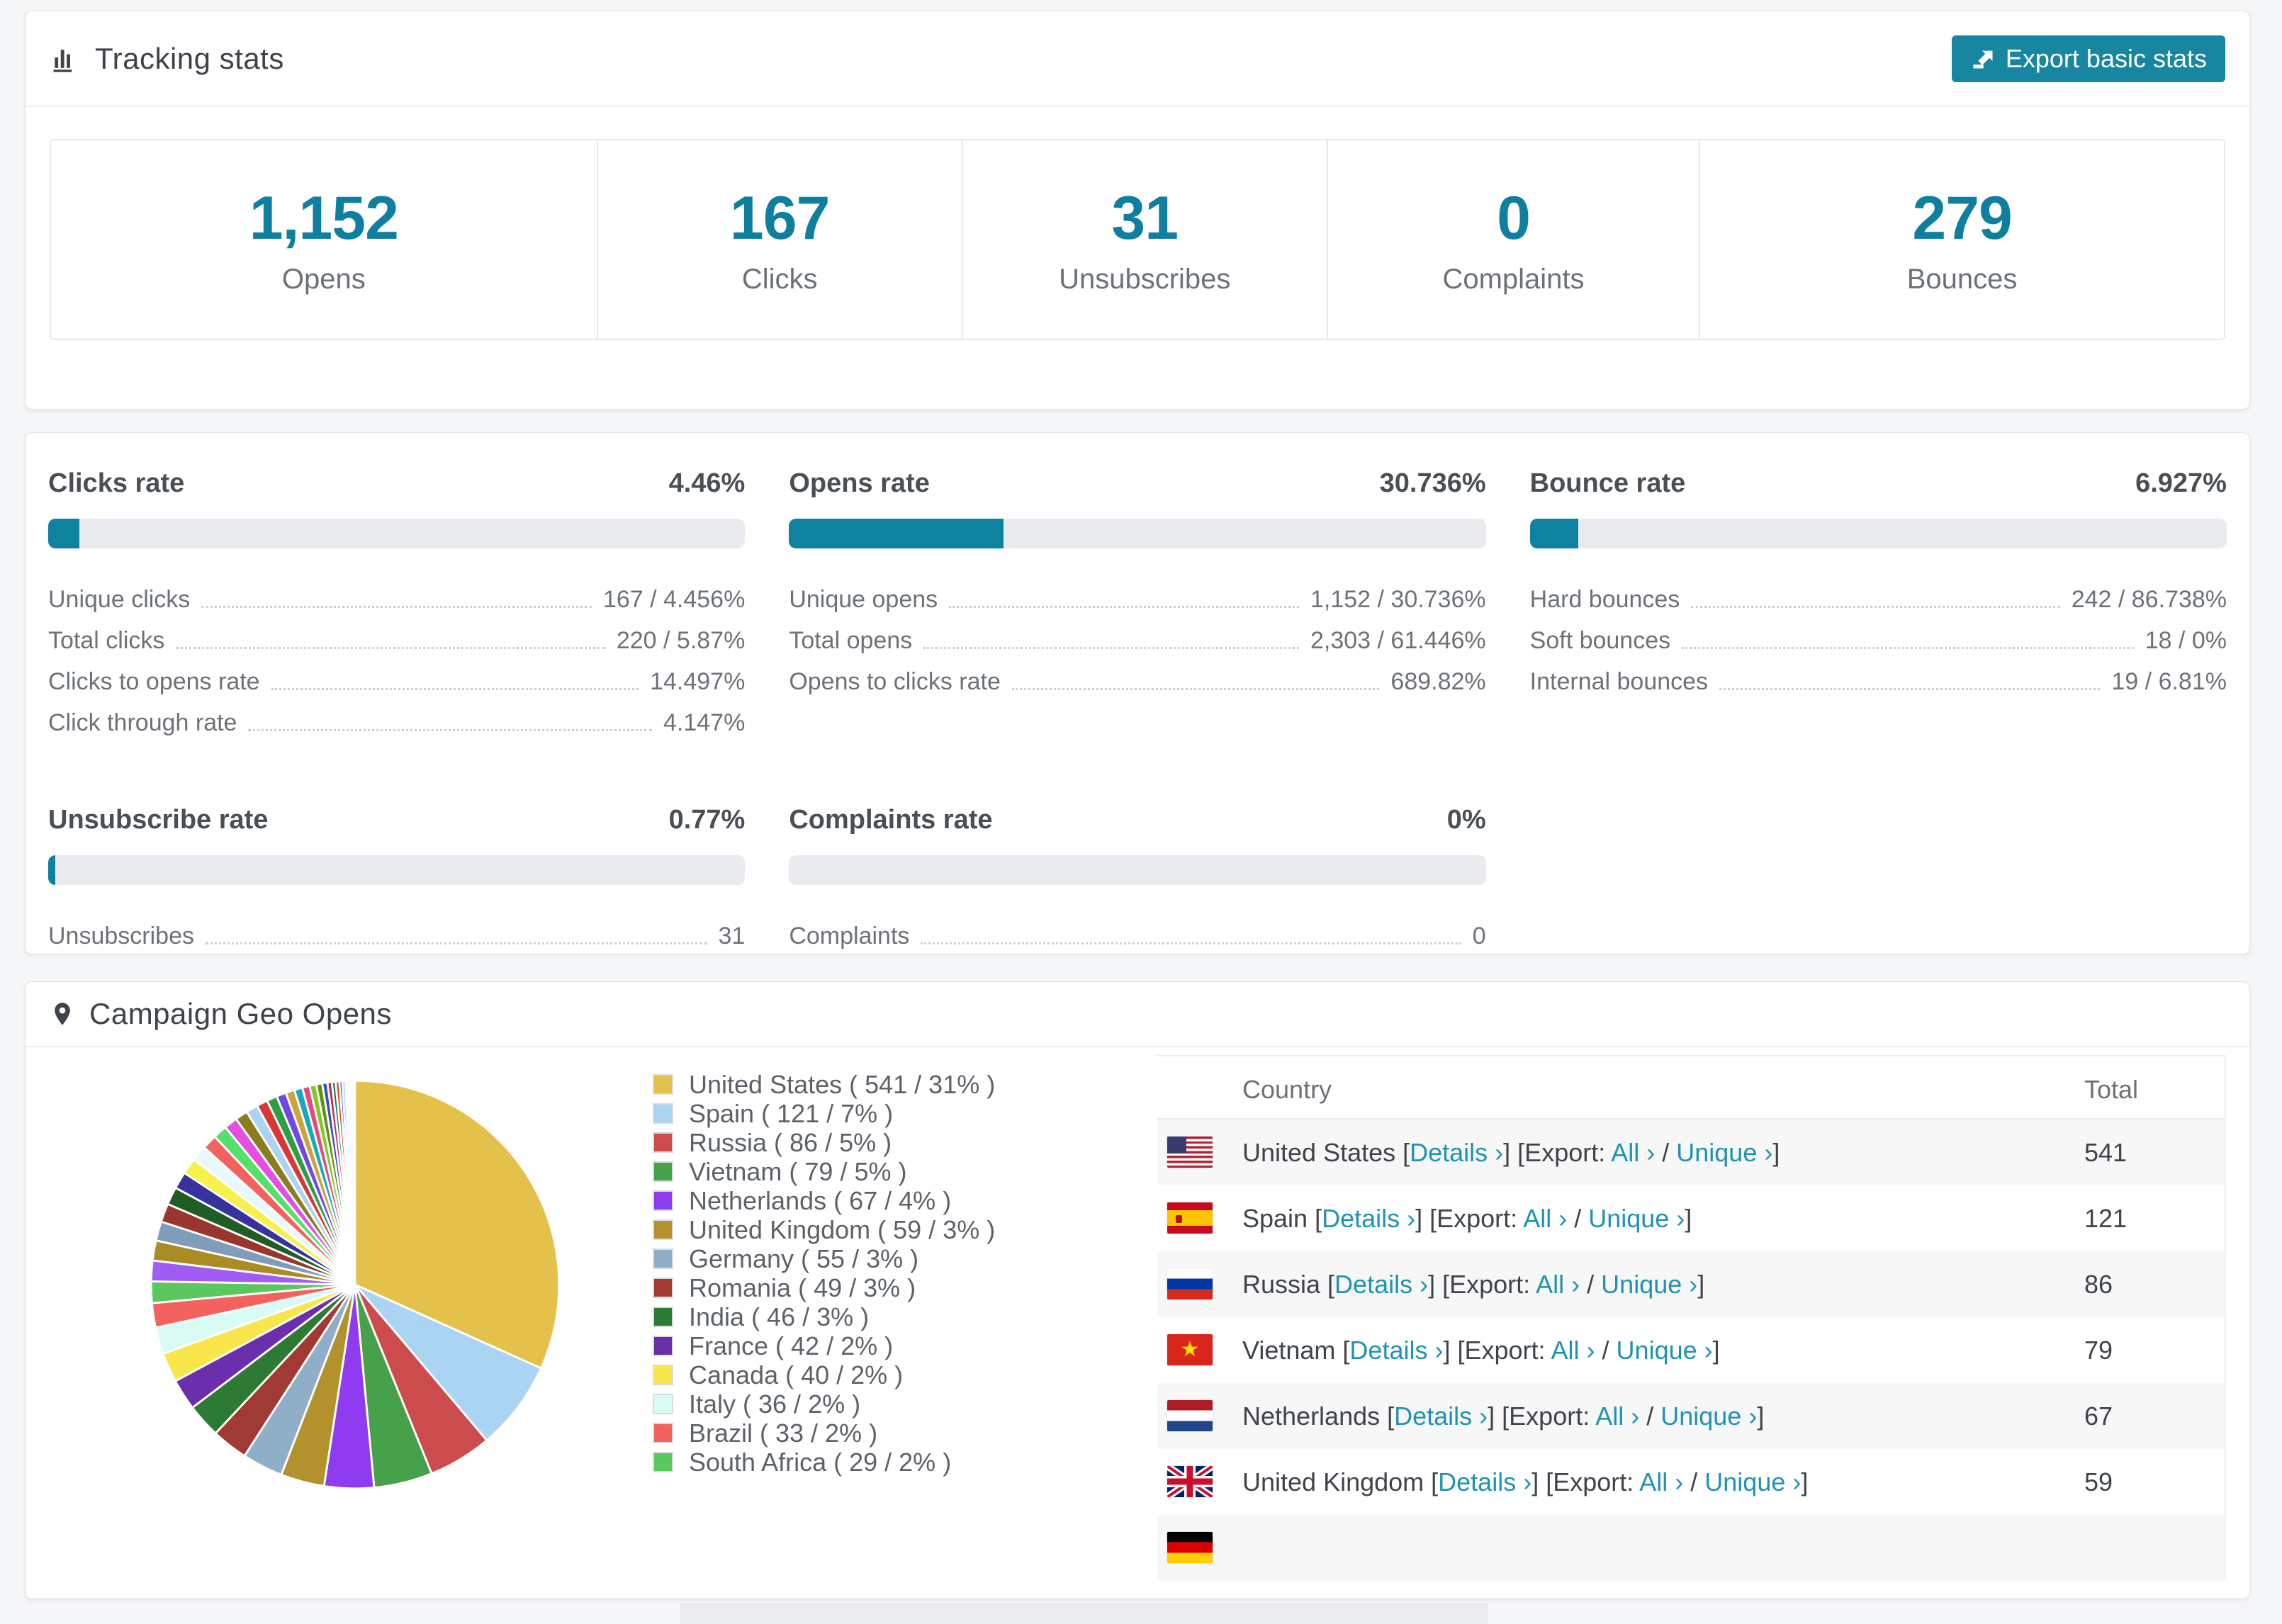 This screenshot has width=2282, height=1624. I want to click on de-flag-icon, so click(1190, 1547).